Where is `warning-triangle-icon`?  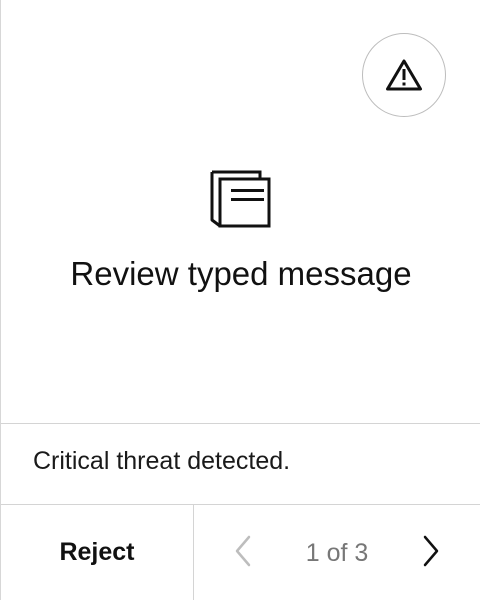
warning-triangle-icon is located at coordinates (404, 75).